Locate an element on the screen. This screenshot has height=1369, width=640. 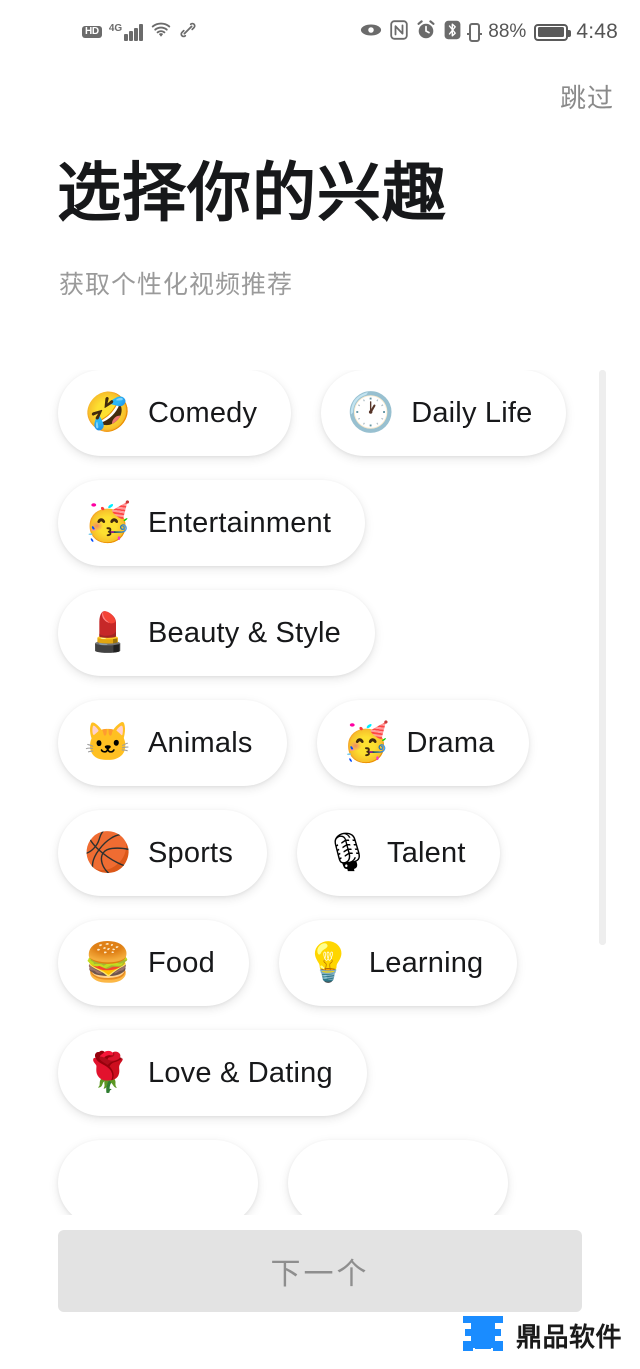
scrollbar-track is located at coordinates (602, 657).